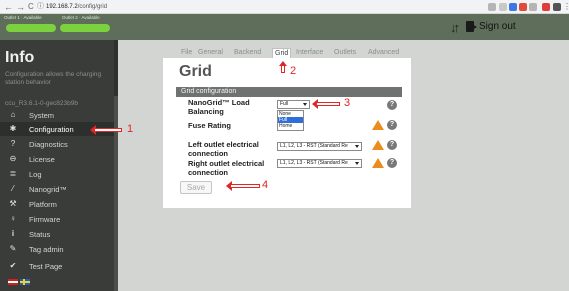  What do you see at coordinates (290, 126) in the screenshot?
I see `option-home: Home` at bounding box center [290, 126].